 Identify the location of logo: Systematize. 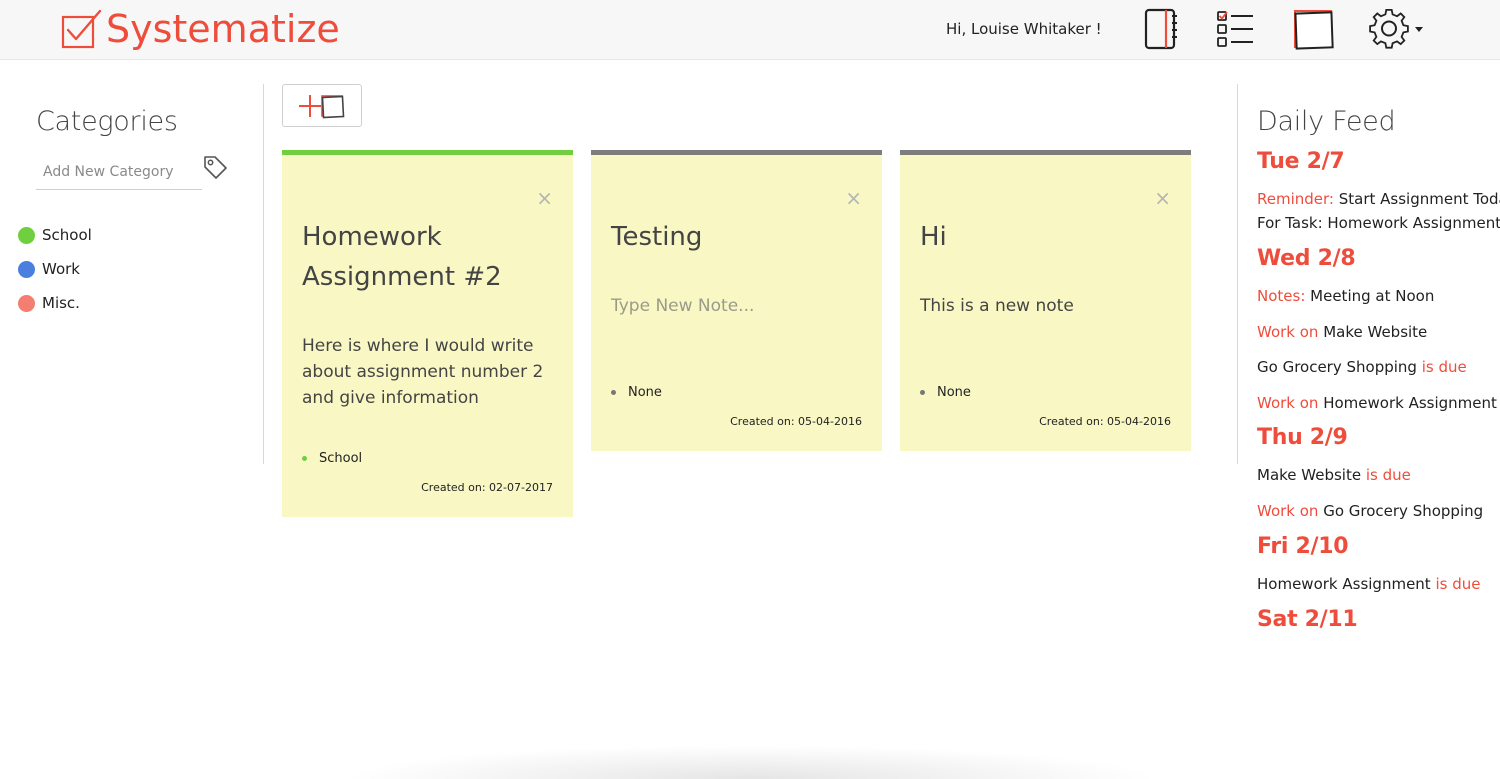
(200, 29).